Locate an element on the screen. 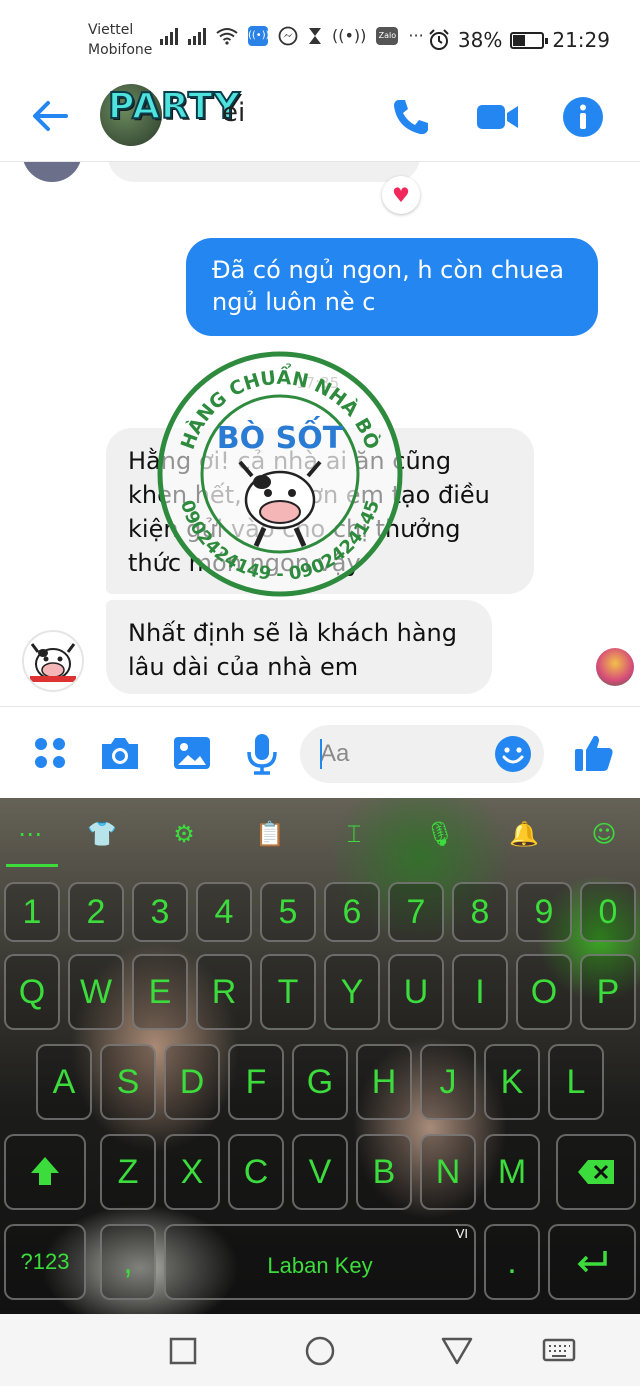 The height and width of the screenshot is (1386, 640). voice-icon: 🎙 is located at coordinates (440, 834).